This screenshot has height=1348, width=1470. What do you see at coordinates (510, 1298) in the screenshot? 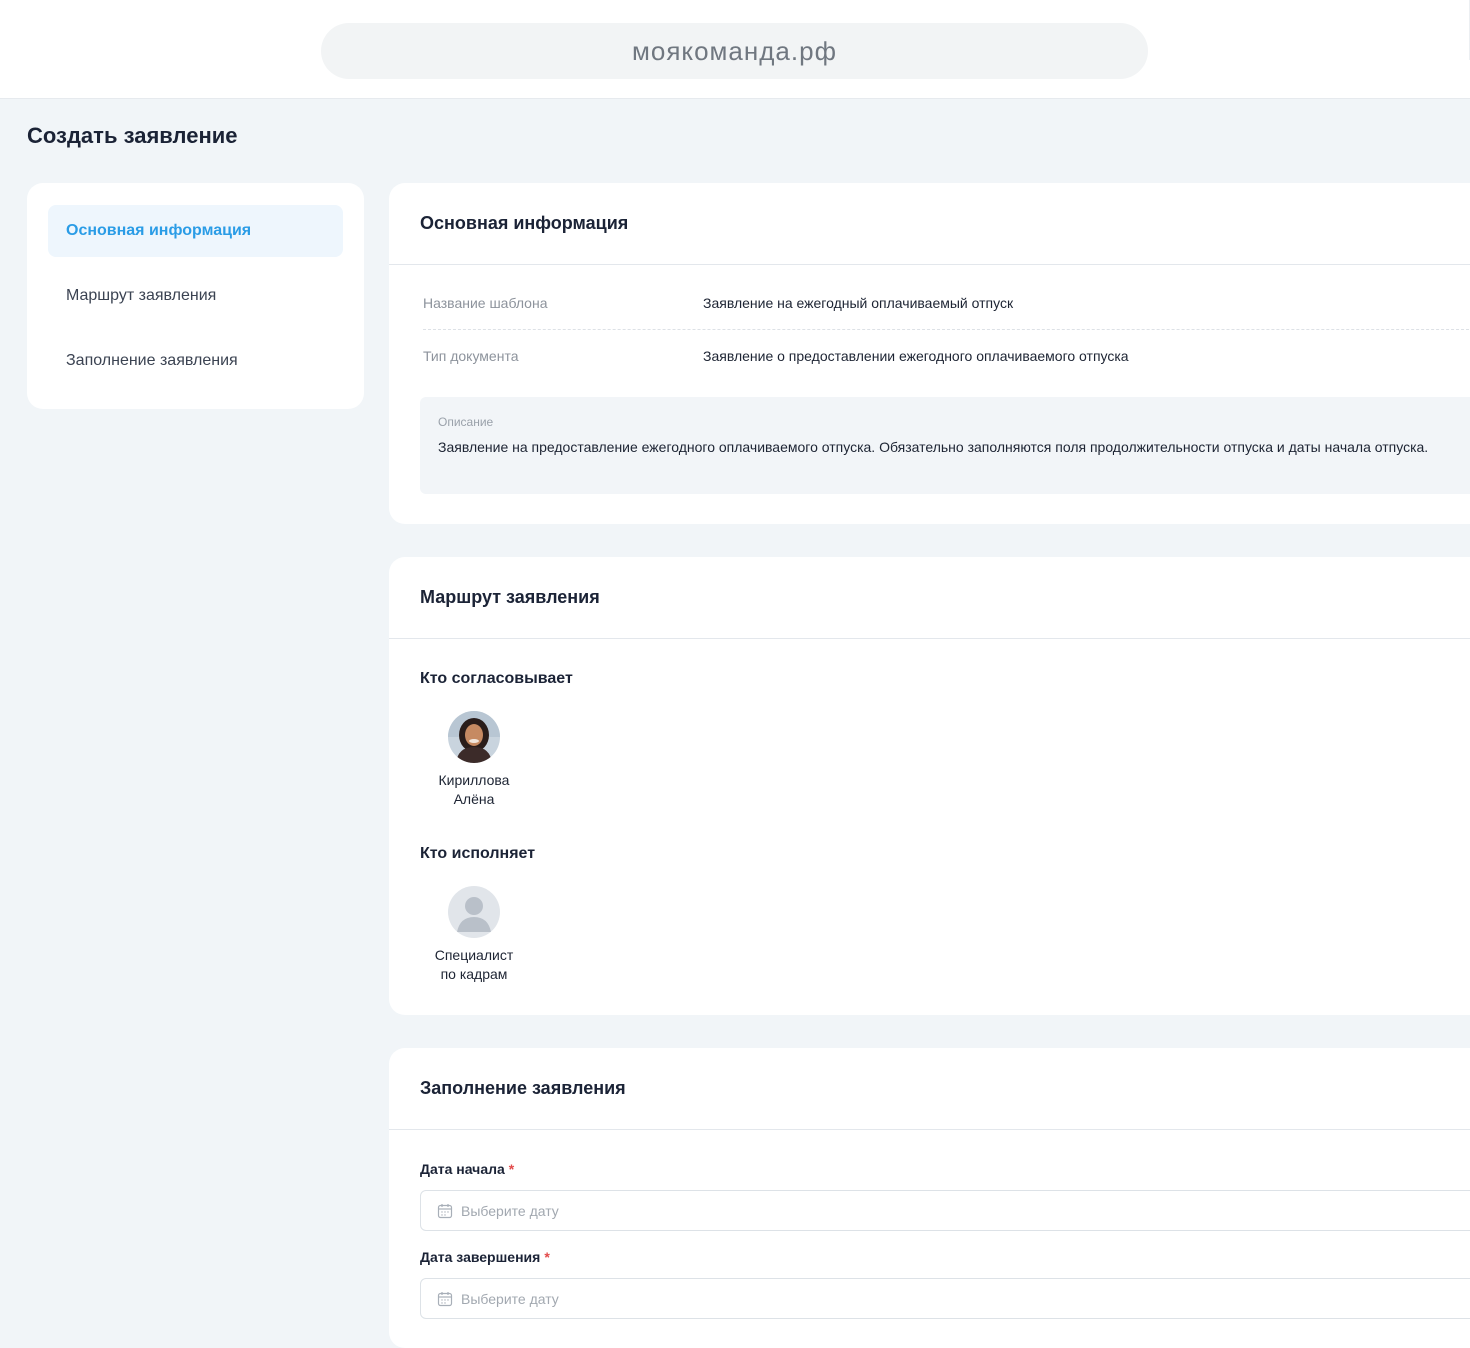
I see `end-date-placeholder: Выберите дату` at bounding box center [510, 1298].